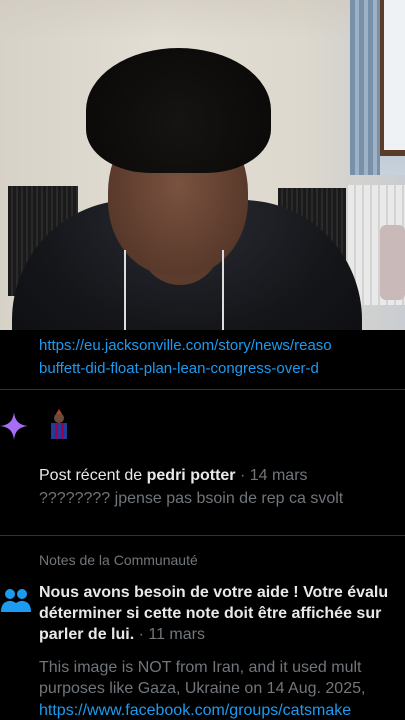 The width and height of the screenshot is (405, 720). What do you see at coordinates (16, 600) in the screenshot?
I see `people-icon` at bounding box center [16, 600].